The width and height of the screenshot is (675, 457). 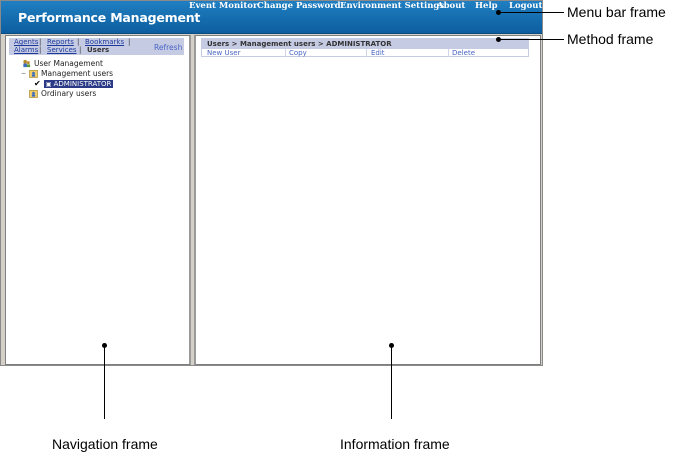 I want to click on tree-label-ordinary-users: Ordinary users, so click(x=69, y=93).